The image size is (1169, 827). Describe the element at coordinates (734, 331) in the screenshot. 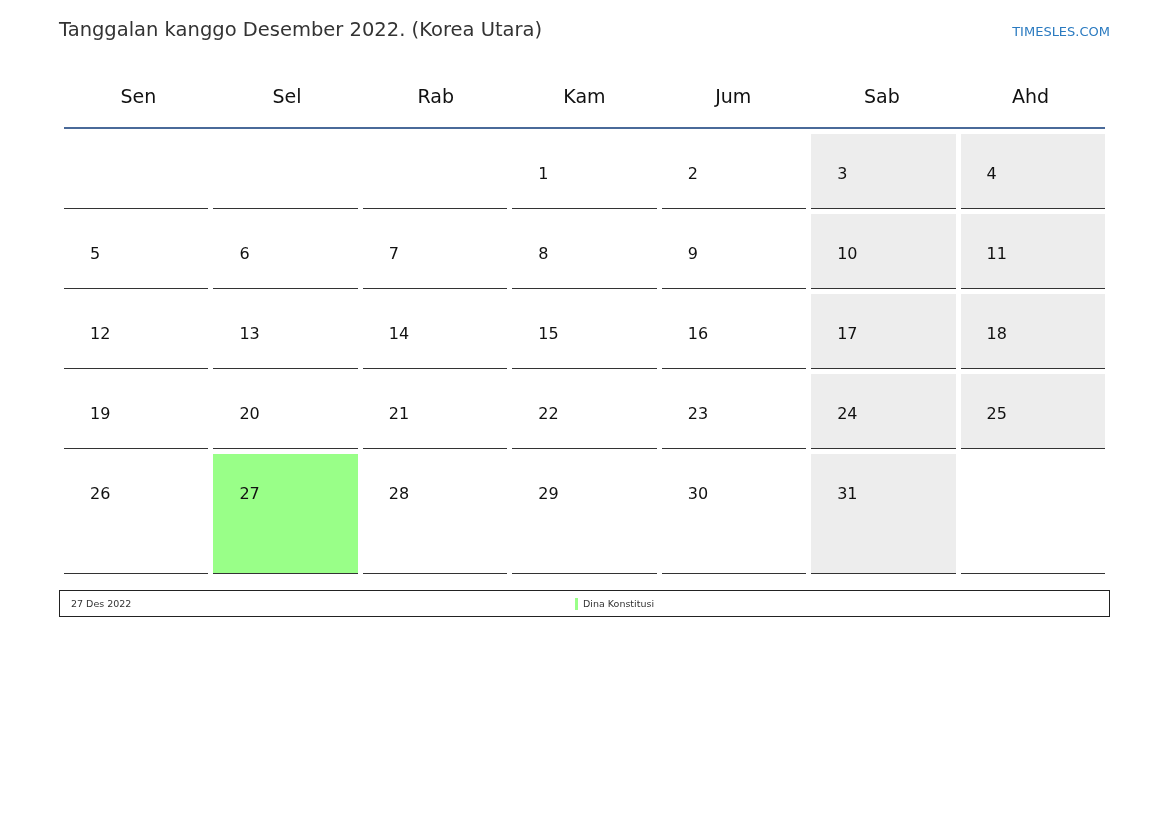

I see `day-cell: 16` at that location.